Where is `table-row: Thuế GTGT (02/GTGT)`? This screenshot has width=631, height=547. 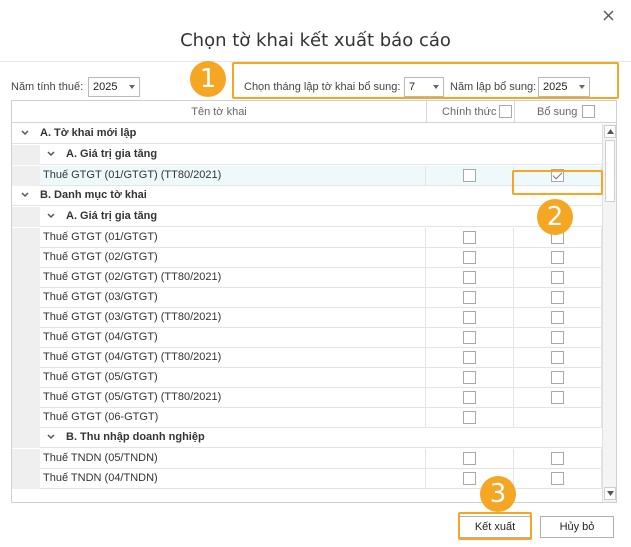 table-row: Thuế GTGT (02/GTGT) is located at coordinates (307, 258).